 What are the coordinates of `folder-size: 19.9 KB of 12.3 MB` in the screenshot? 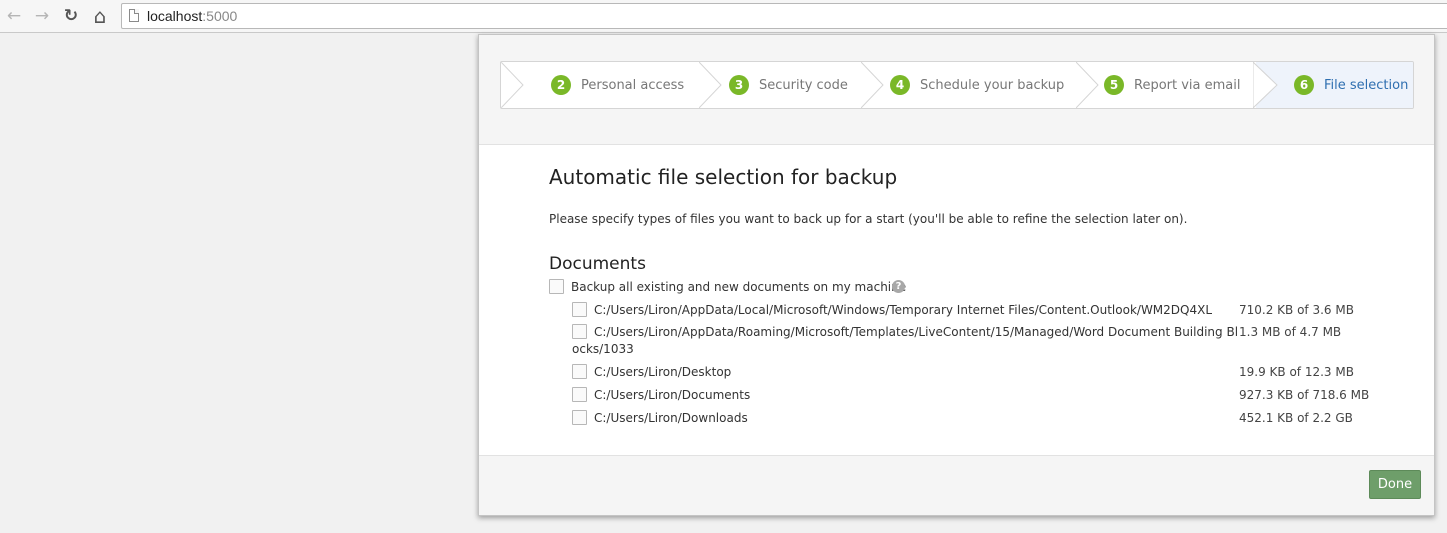 It's located at (1296, 372).